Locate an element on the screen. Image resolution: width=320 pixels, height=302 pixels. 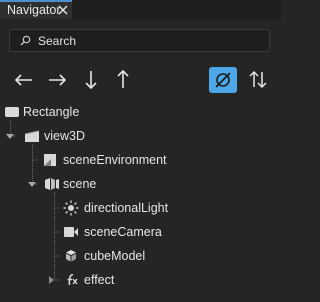
arrow-right-icon is located at coordinates (58, 80).